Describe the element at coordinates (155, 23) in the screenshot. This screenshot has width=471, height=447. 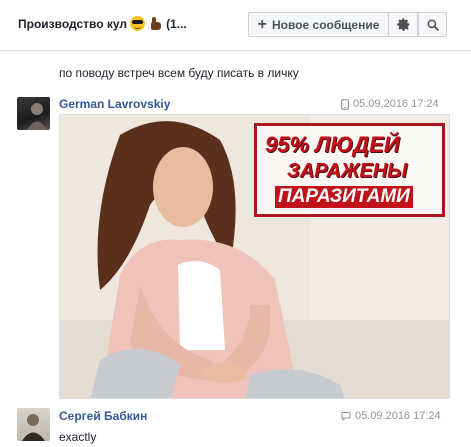
I see `thumbs-up-emoji-icon` at that location.